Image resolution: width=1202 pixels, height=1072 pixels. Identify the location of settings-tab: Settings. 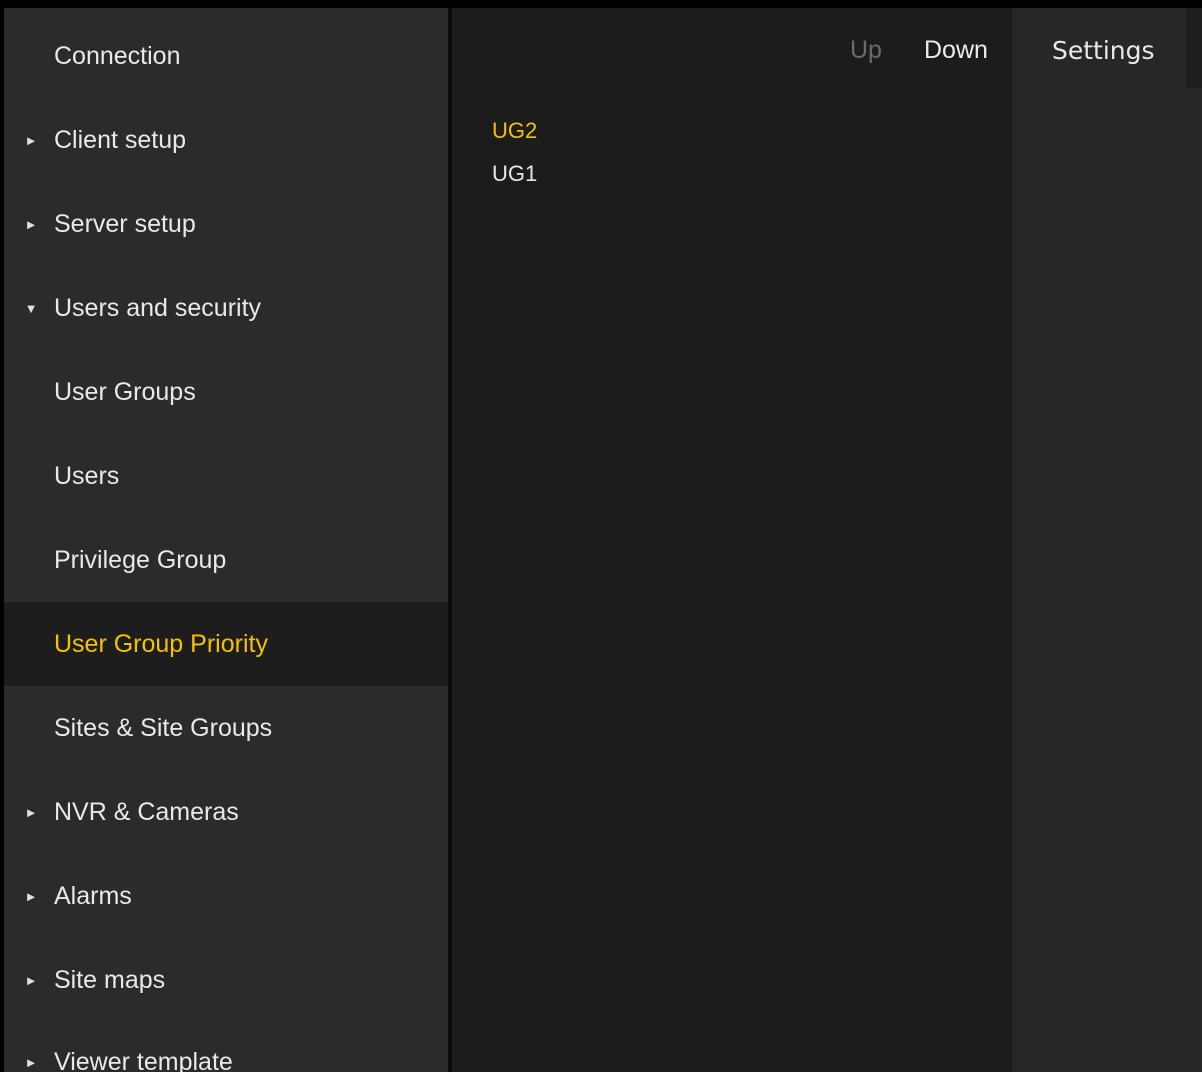
(1103, 50).